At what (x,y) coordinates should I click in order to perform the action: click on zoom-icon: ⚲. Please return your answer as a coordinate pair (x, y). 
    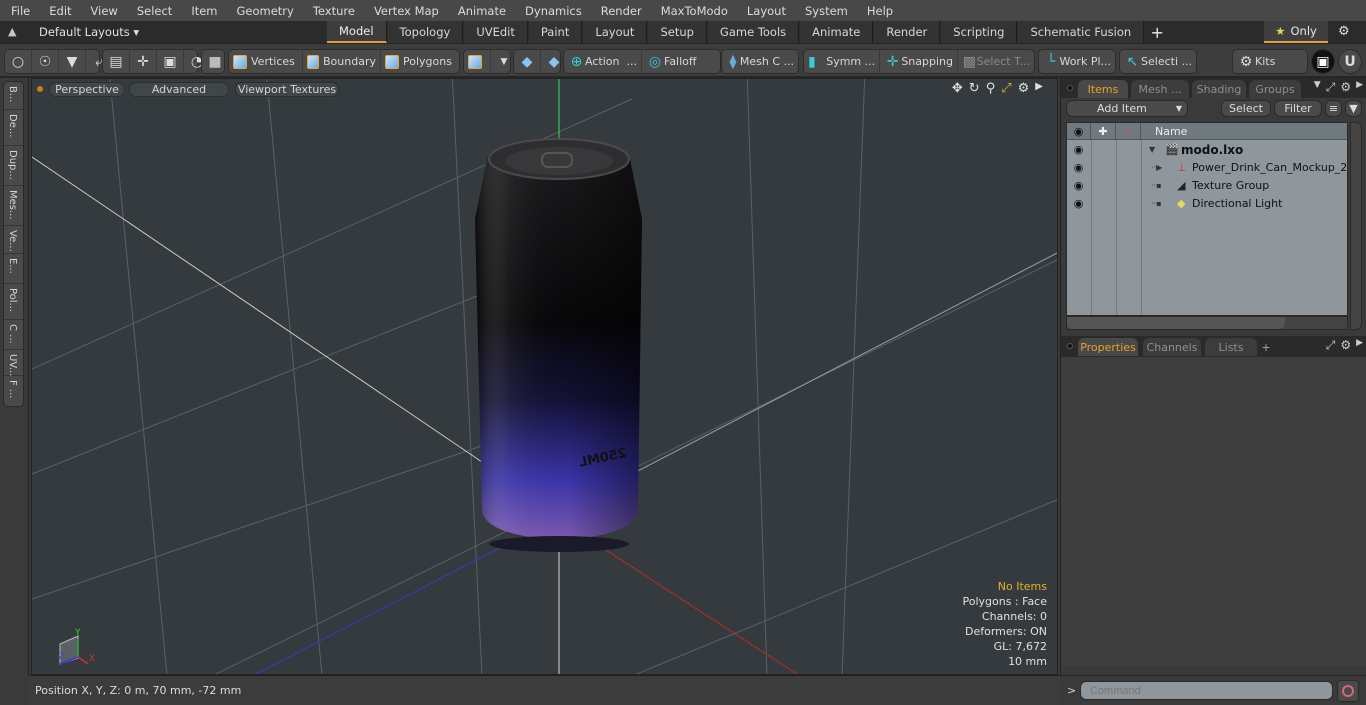
    Looking at the image, I should click on (991, 88).